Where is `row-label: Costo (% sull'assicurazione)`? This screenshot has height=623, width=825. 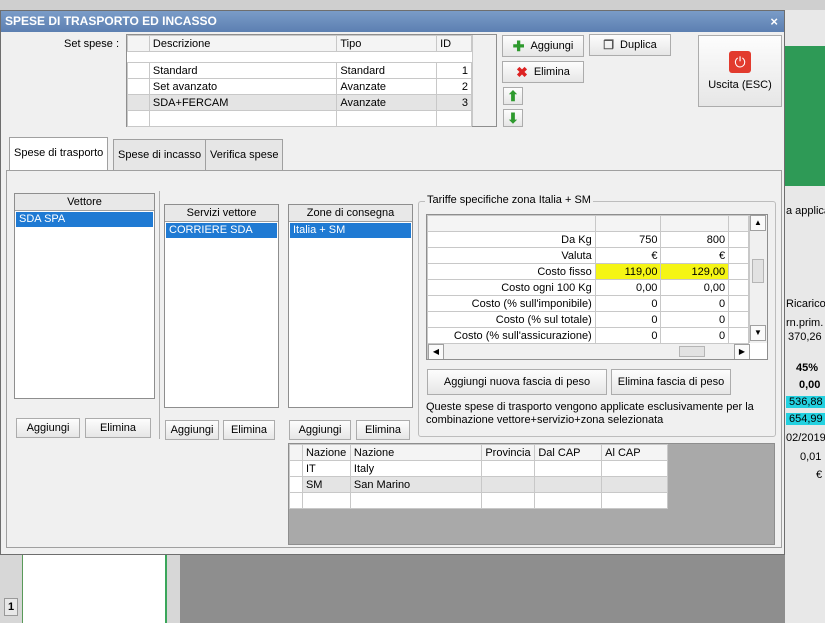 row-label: Costo (% sull'assicurazione) is located at coordinates (511, 335).